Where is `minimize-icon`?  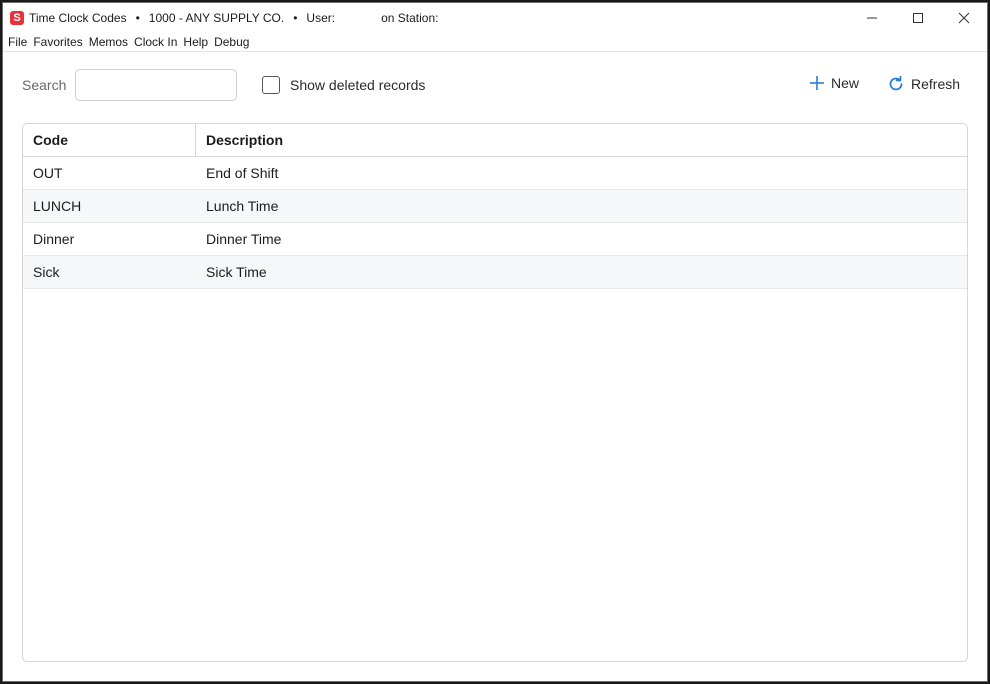 minimize-icon is located at coordinates (872, 18).